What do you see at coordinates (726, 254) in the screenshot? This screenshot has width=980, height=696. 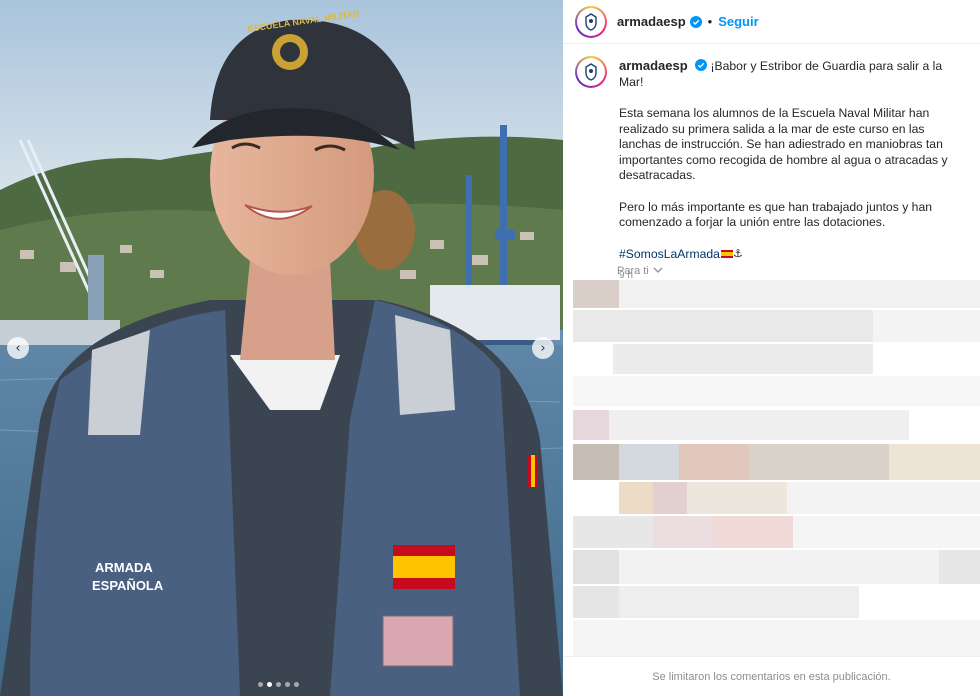 I see `spain-flag-icon` at bounding box center [726, 254].